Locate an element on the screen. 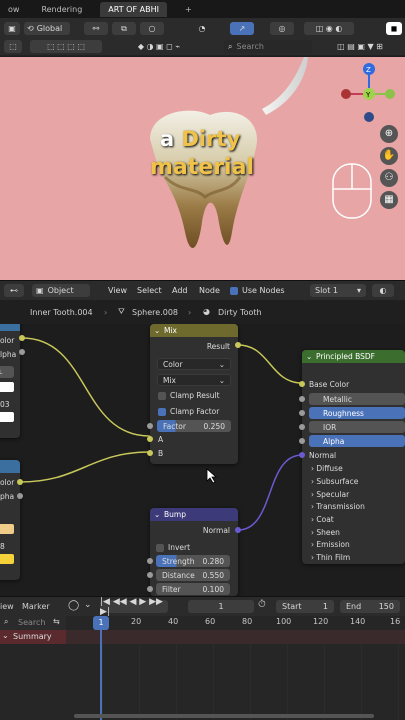 The width and height of the screenshot is (405, 720). panel-specular: › Specular is located at coordinates (330, 494).